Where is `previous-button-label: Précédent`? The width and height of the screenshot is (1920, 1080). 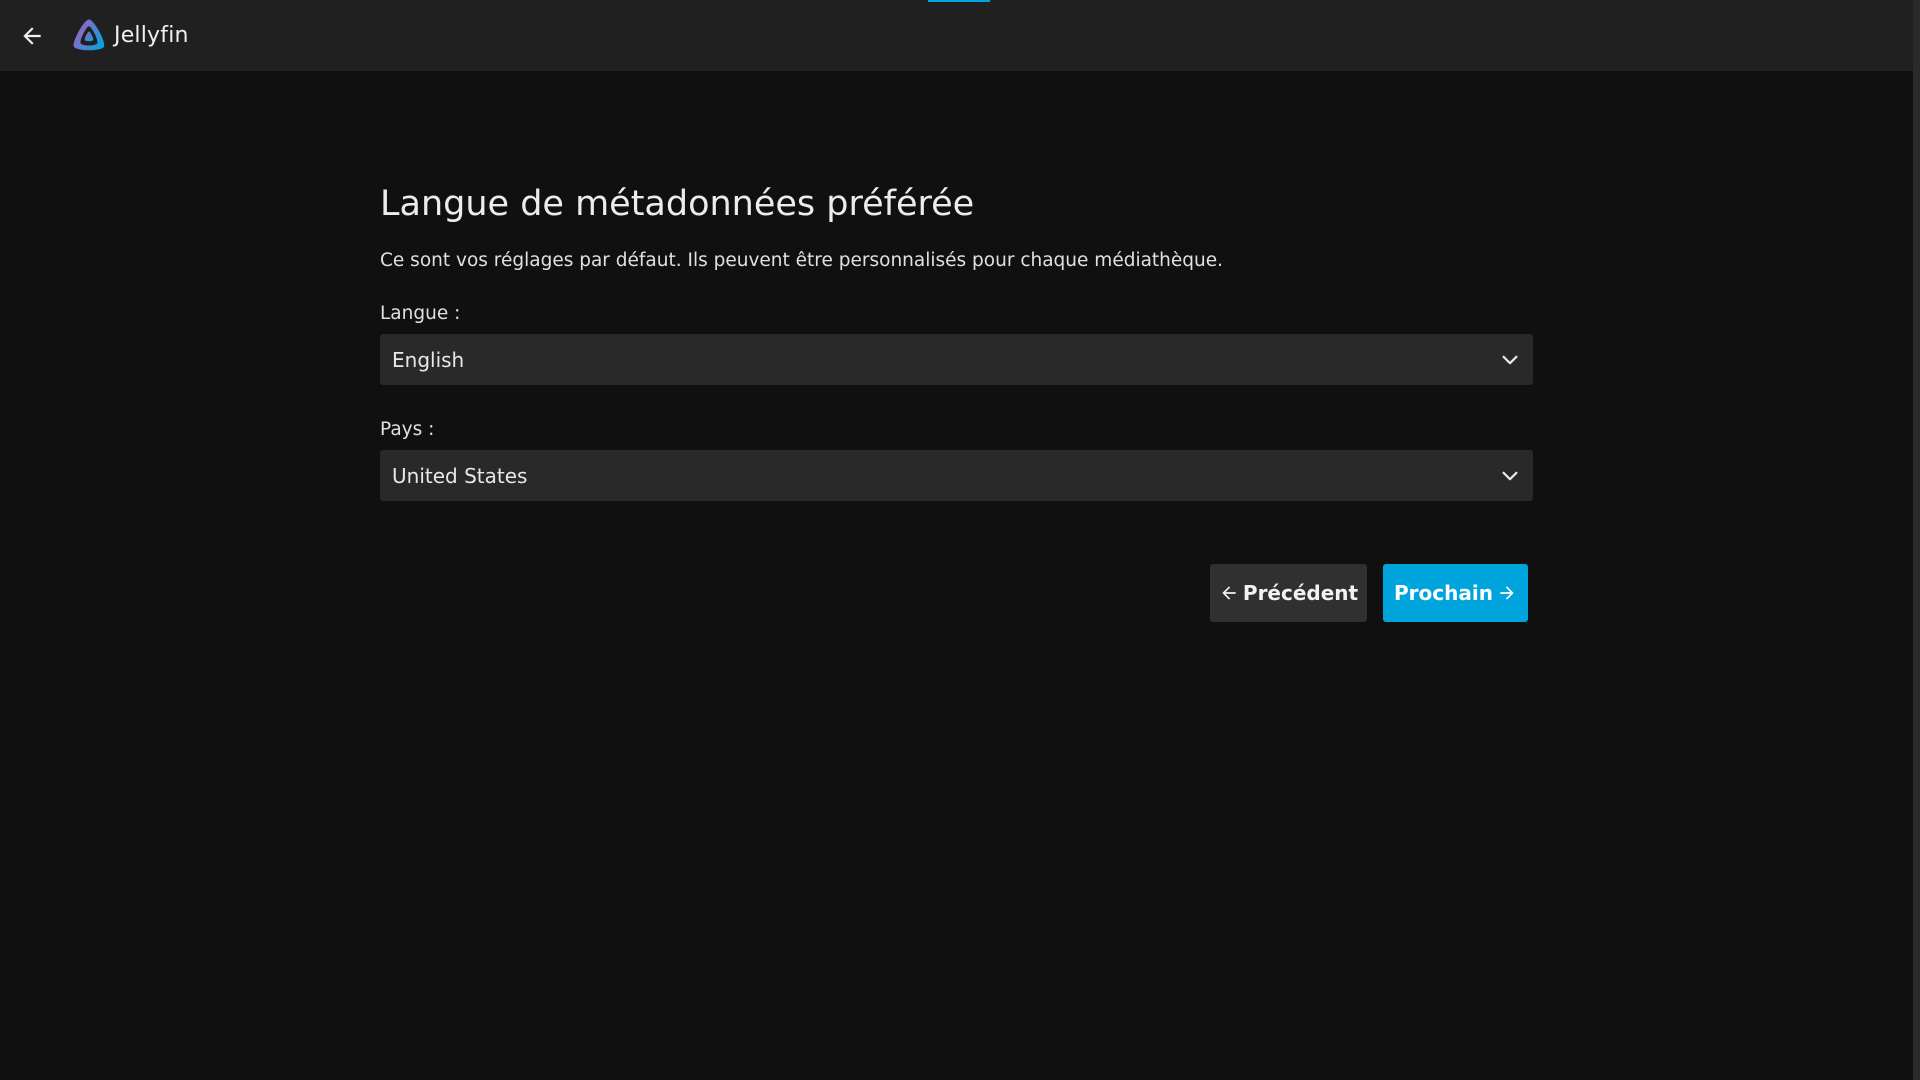 previous-button-label: Précédent is located at coordinates (1300, 593).